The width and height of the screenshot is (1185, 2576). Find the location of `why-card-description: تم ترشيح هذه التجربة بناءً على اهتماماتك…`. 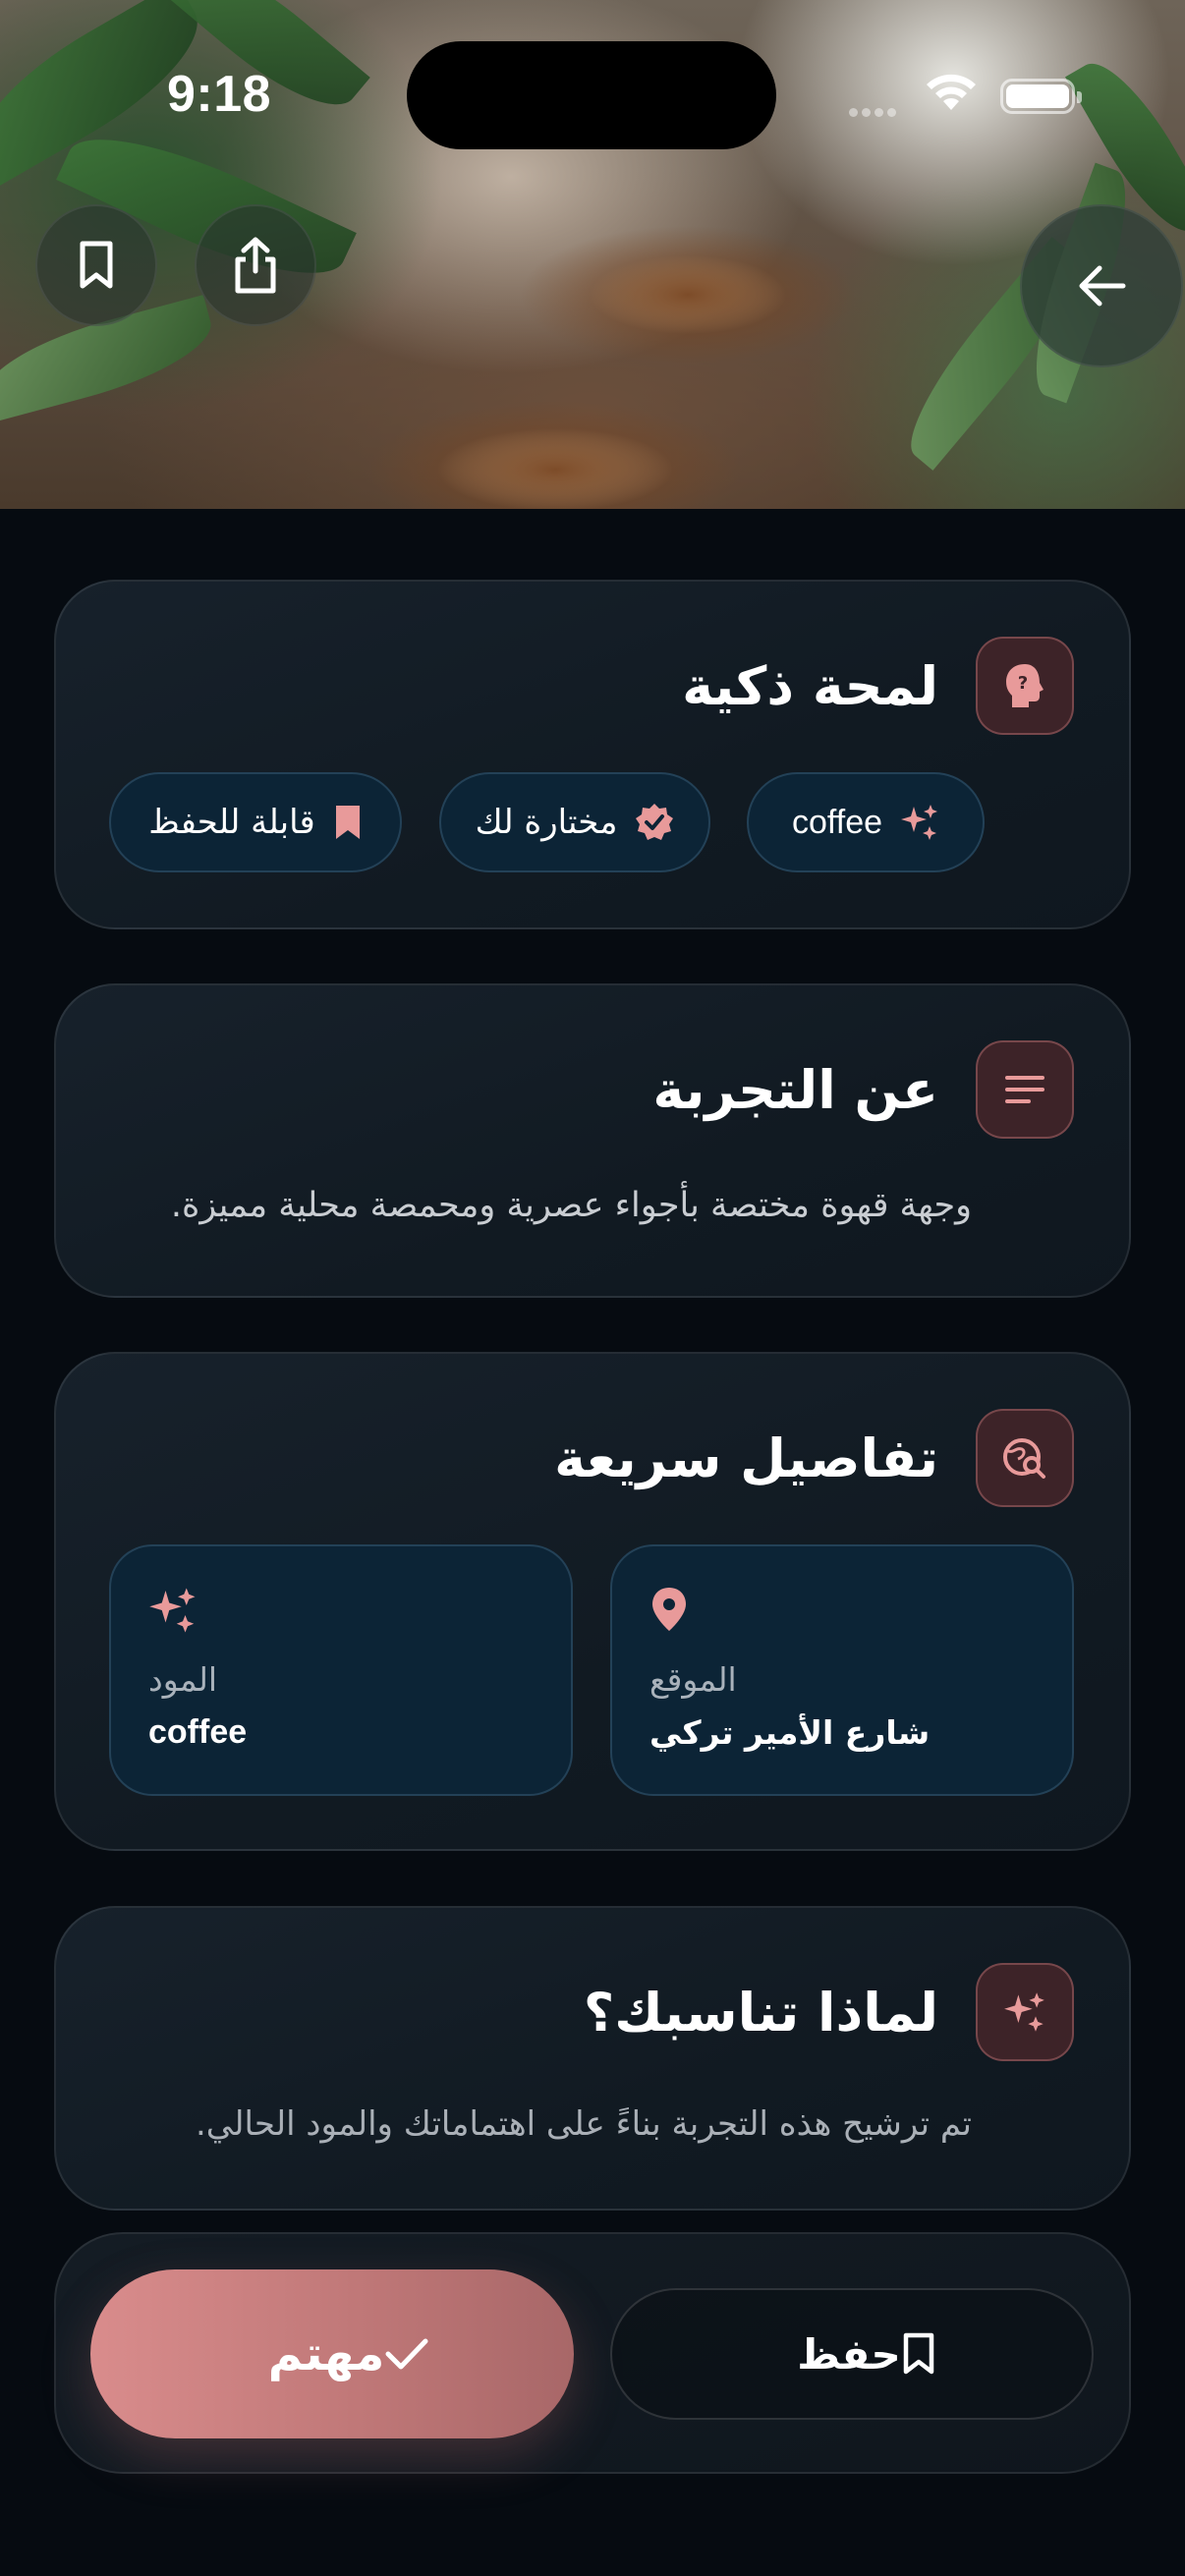

why-card-description: تم ترشيح هذه التجربة بناءً على اهتماماتك… is located at coordinates (583, 2124).